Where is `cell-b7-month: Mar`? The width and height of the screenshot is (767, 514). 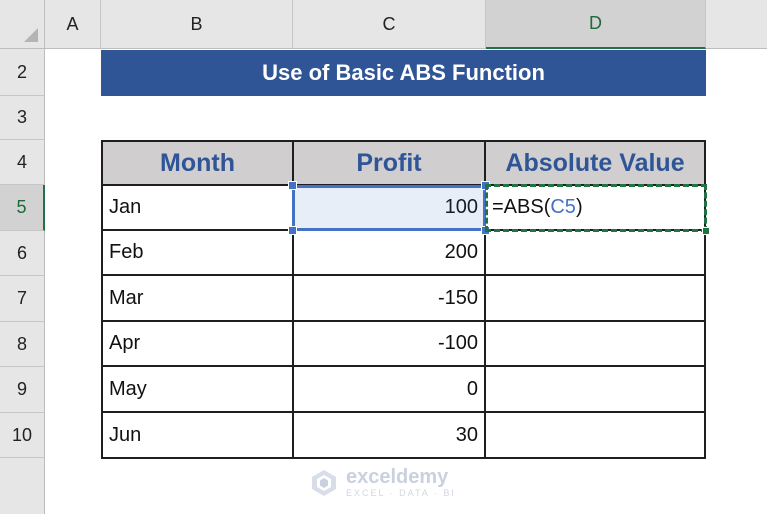 cell-b7-month: Mar is located at coordinates (197, 299).